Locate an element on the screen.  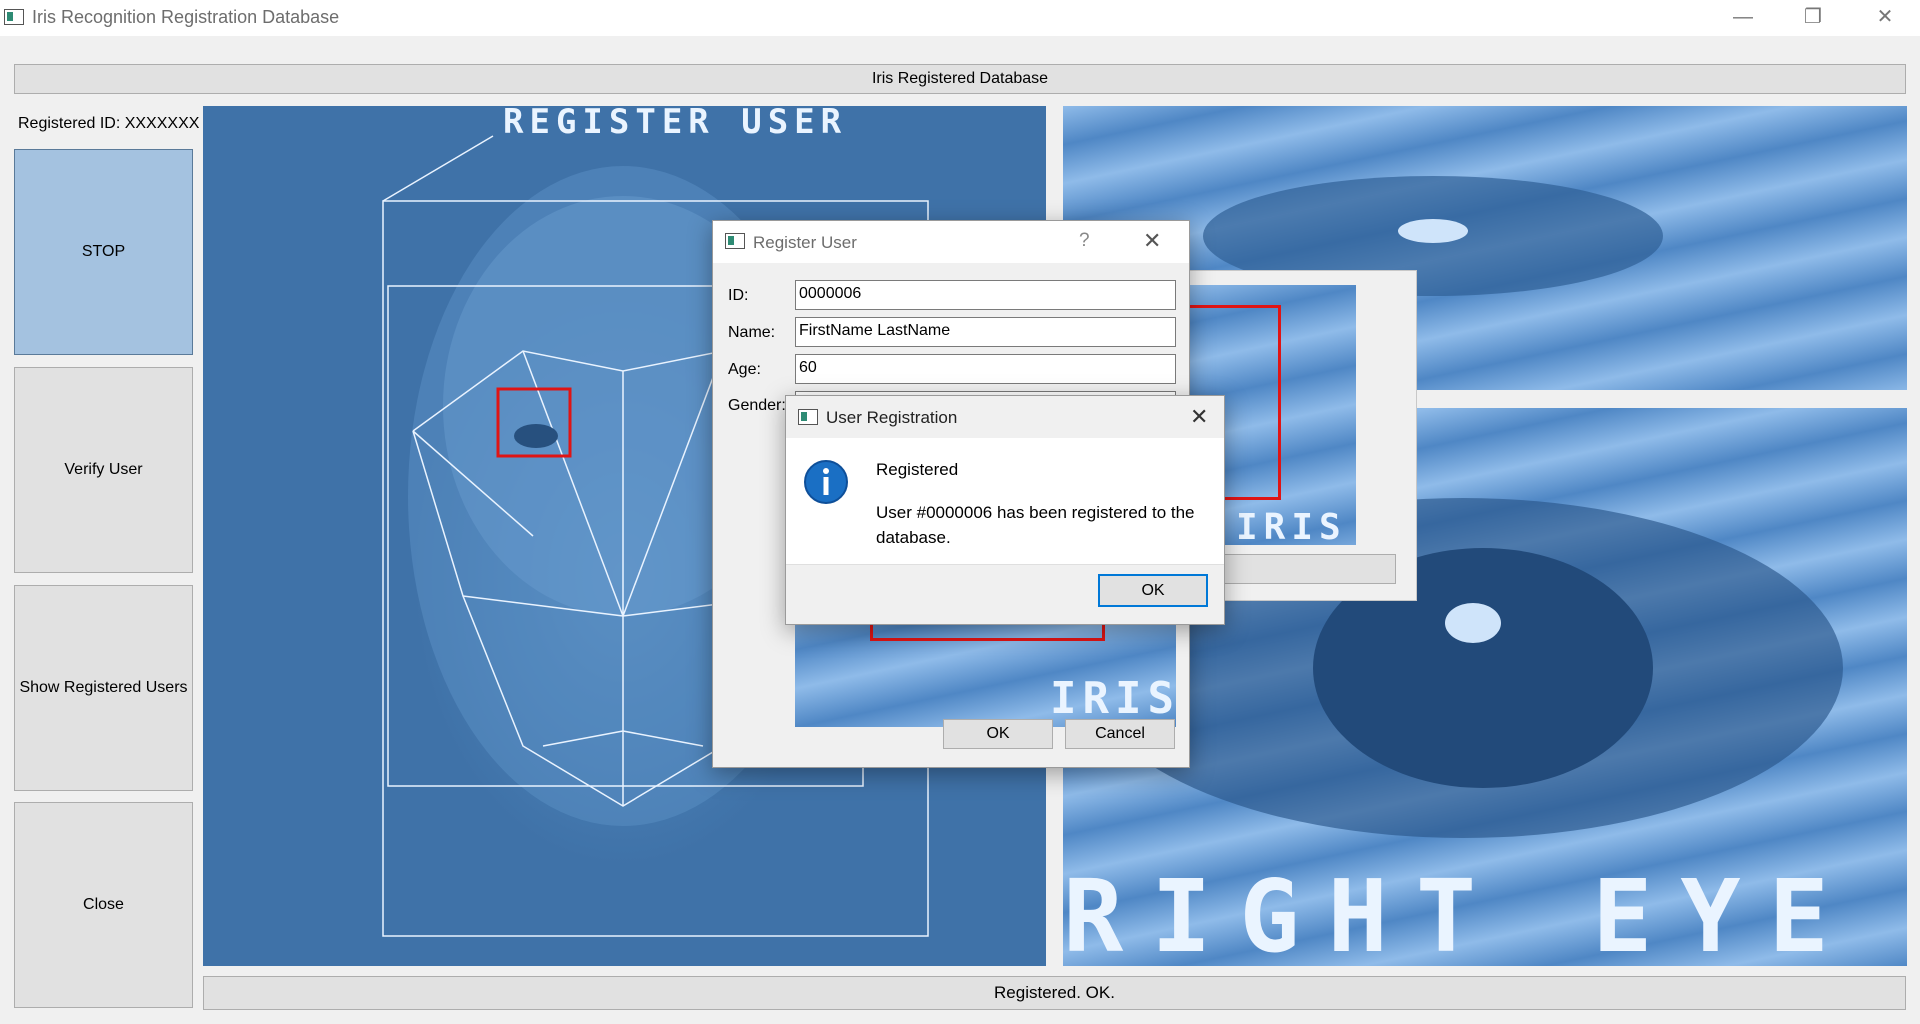
messagebox-ok-button: OK is located at coordinates (1153, 590).